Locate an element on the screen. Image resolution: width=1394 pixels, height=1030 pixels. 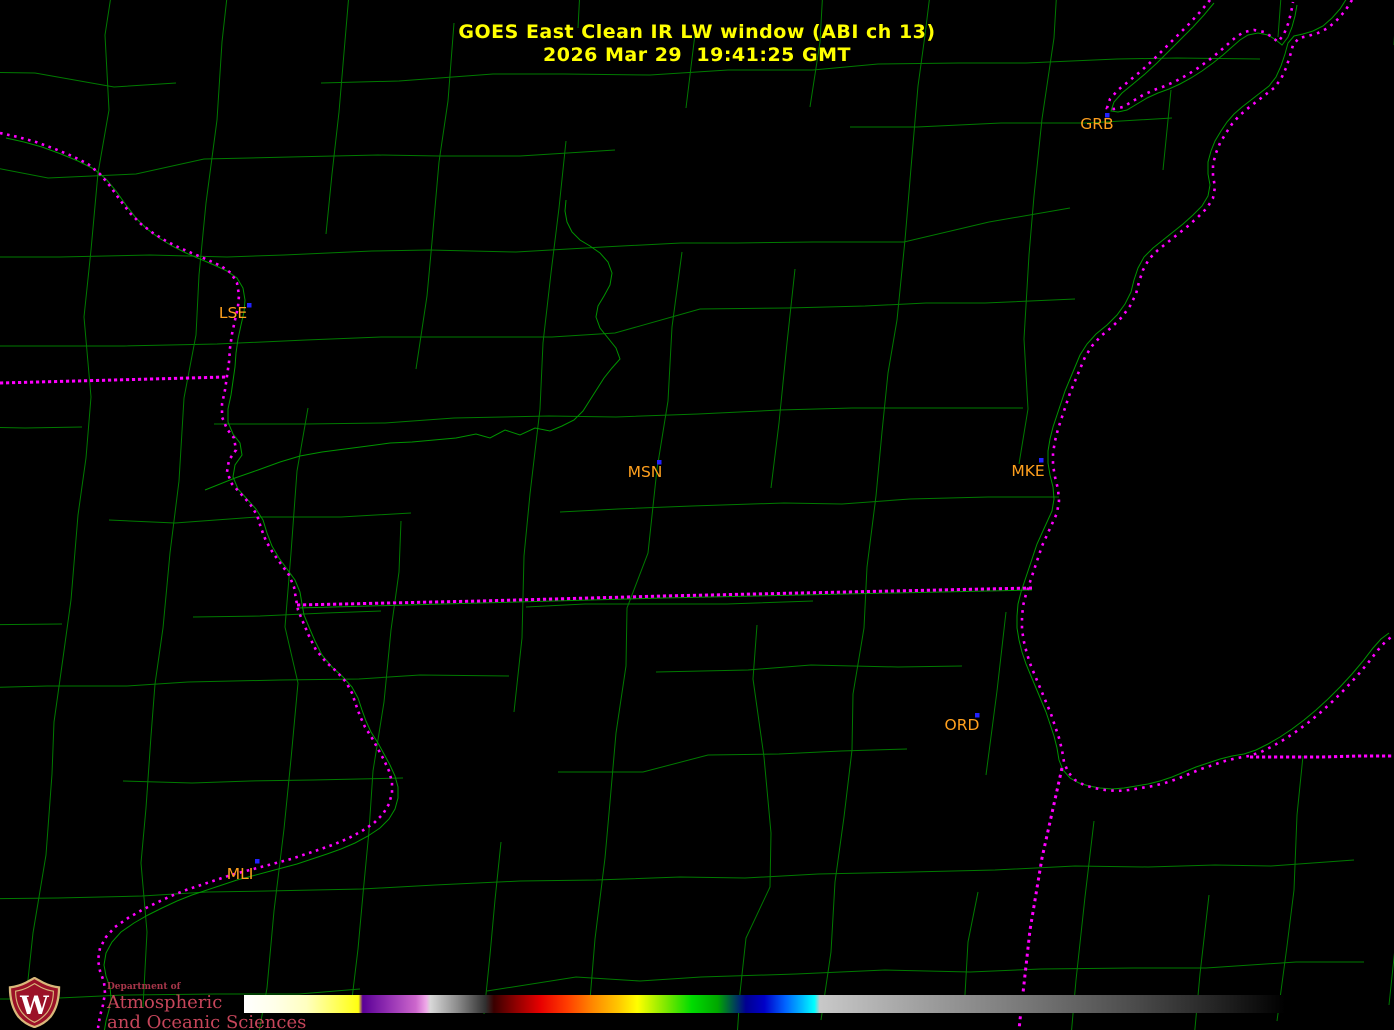
il-in-border is located at coordinates (1040, 898).